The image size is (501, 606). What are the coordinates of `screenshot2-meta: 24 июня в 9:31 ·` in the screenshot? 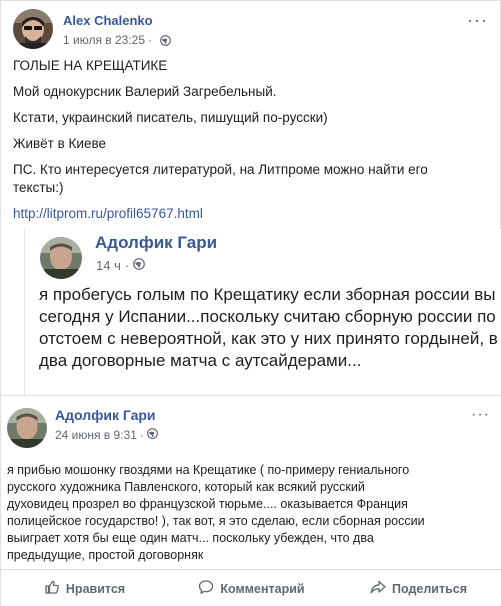 It's located at (106, 435).